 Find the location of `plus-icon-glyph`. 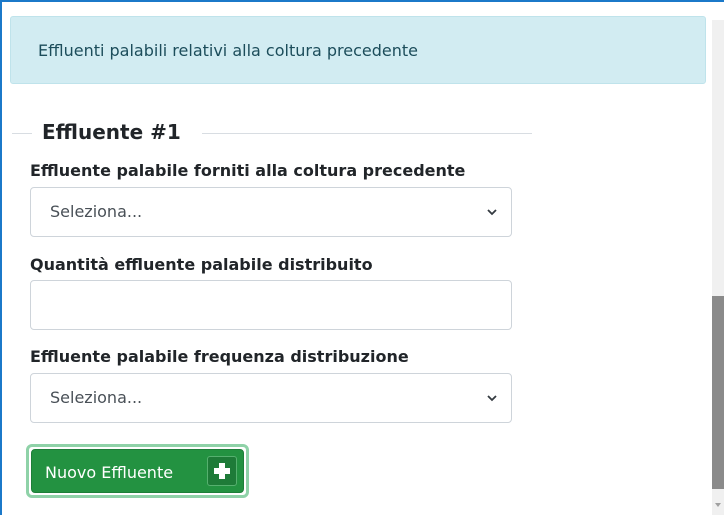

plus-icon-glyph is located at coordinates (222, 471).